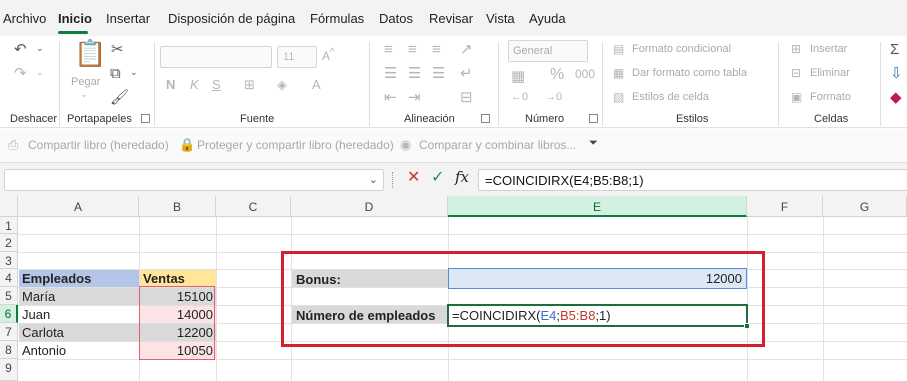 The height and width of the screenshot is (381, 907). Describe the element at coordinates (413, 178) in the screenshot. I see `cancel-icon: ✕` at that location.